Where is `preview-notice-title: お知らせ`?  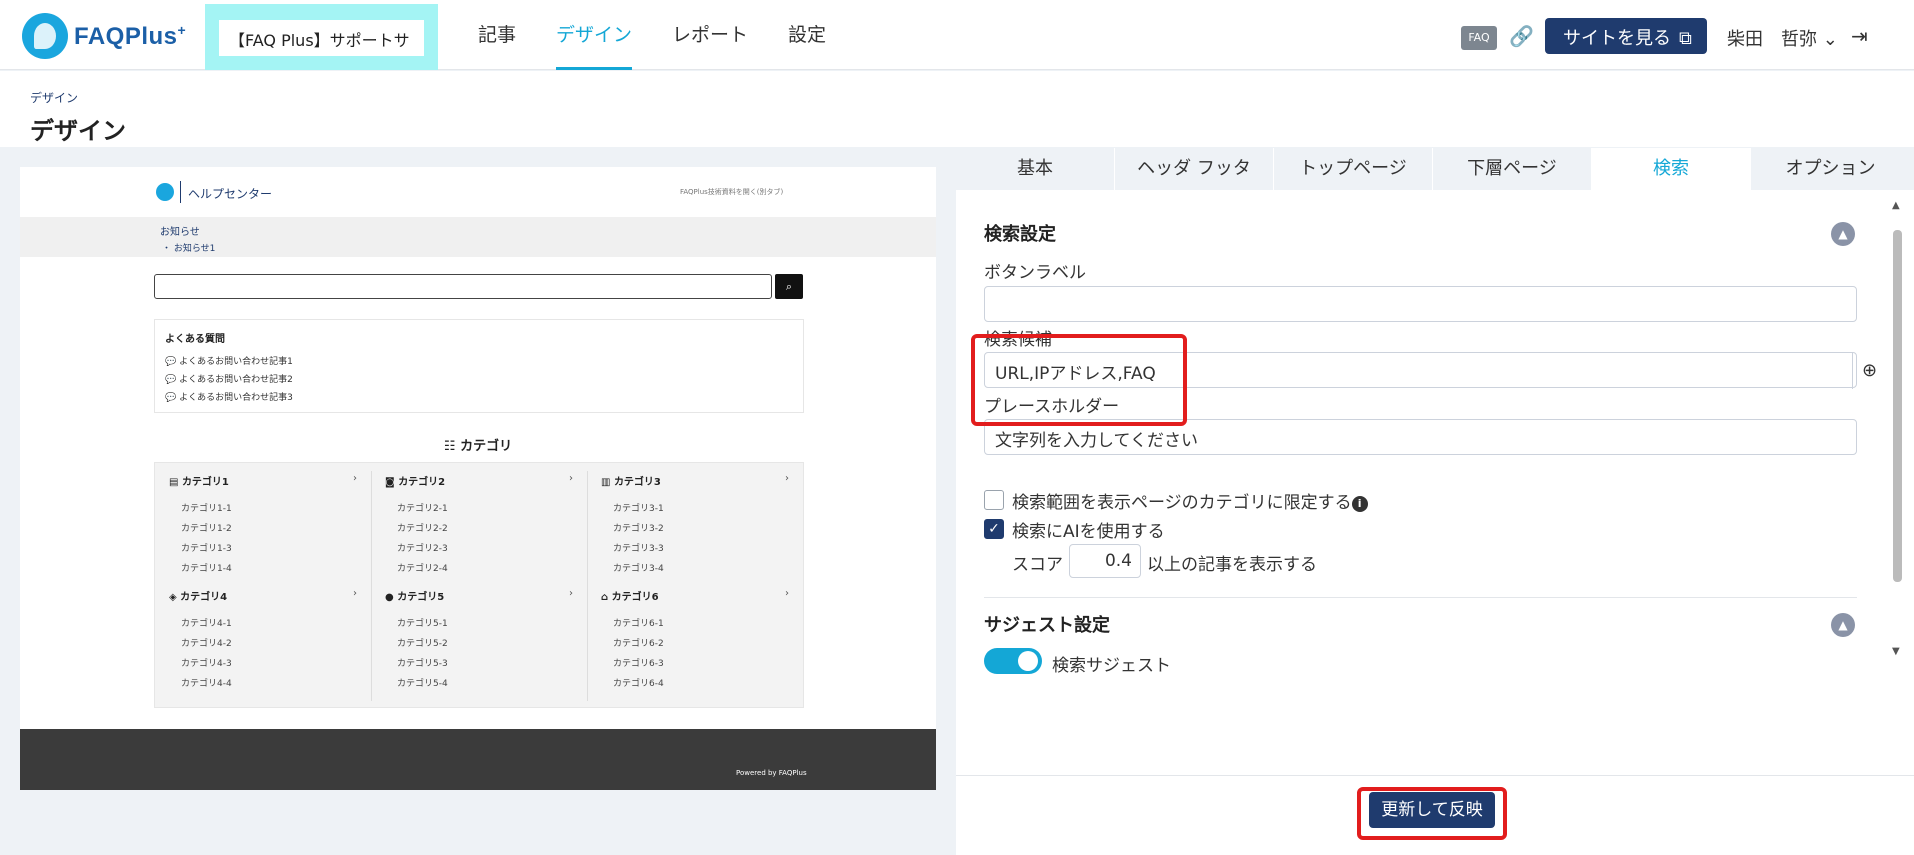 preview-notice-title: お知らせ is located at coordinates (180, 232).